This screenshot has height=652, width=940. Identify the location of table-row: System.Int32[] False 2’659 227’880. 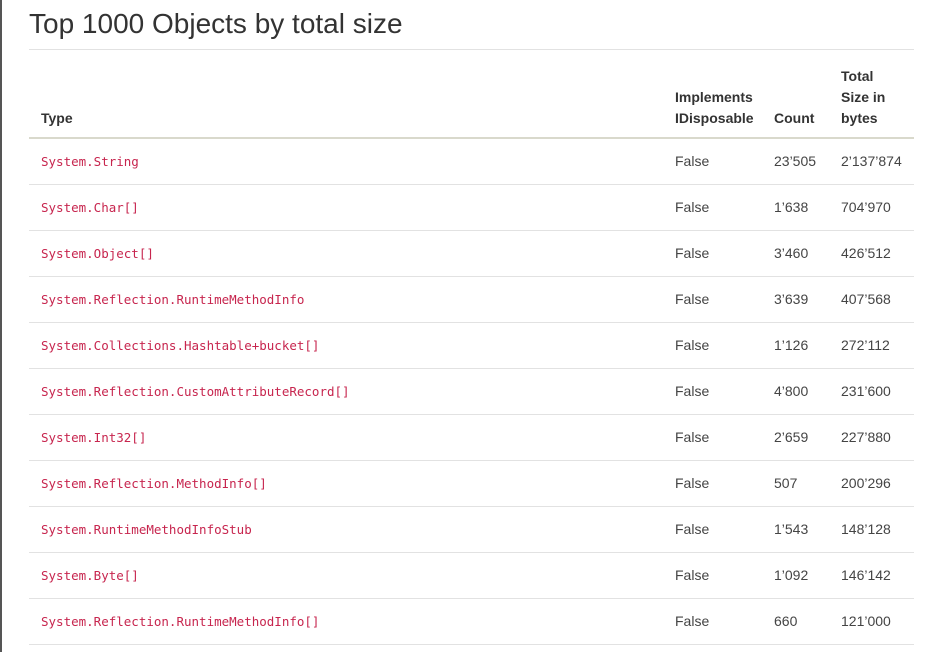
(471, 437).